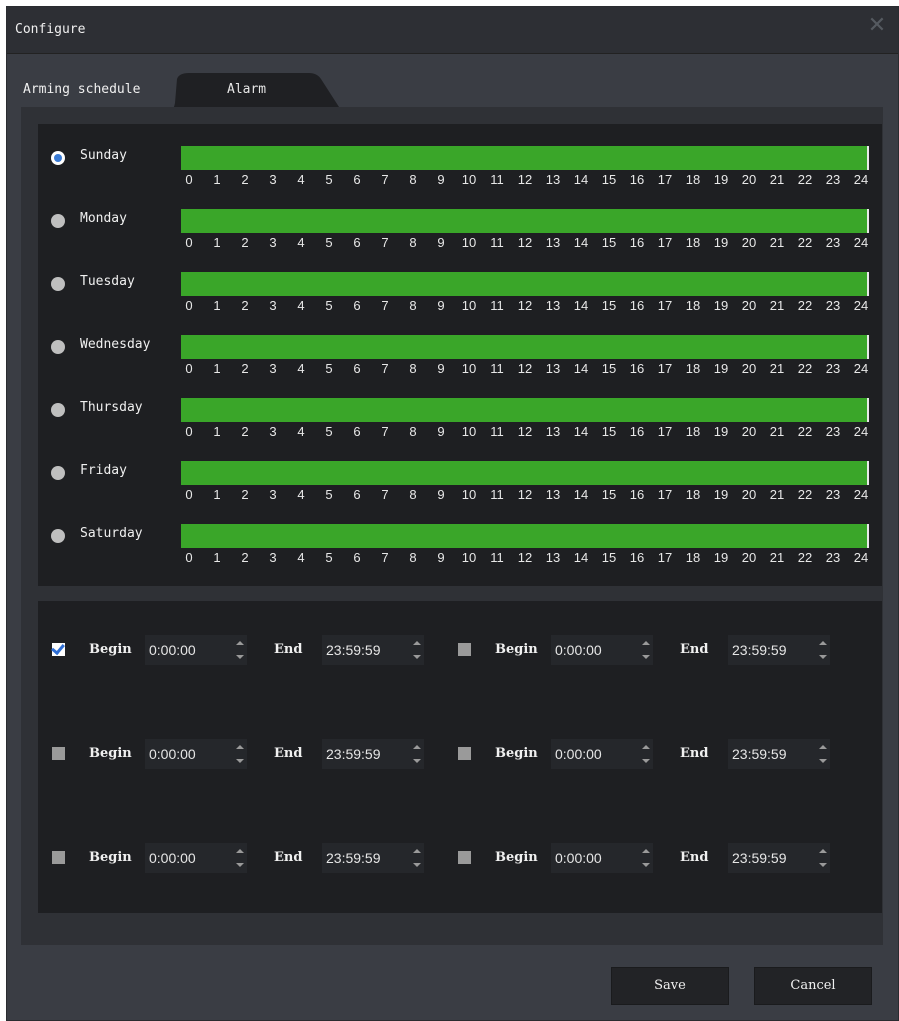 This screenshot has height=1021, width=899. Describe the element at coordinates (749, 305) in the screenshot. I see `hour-tick-label: 20` at that location.